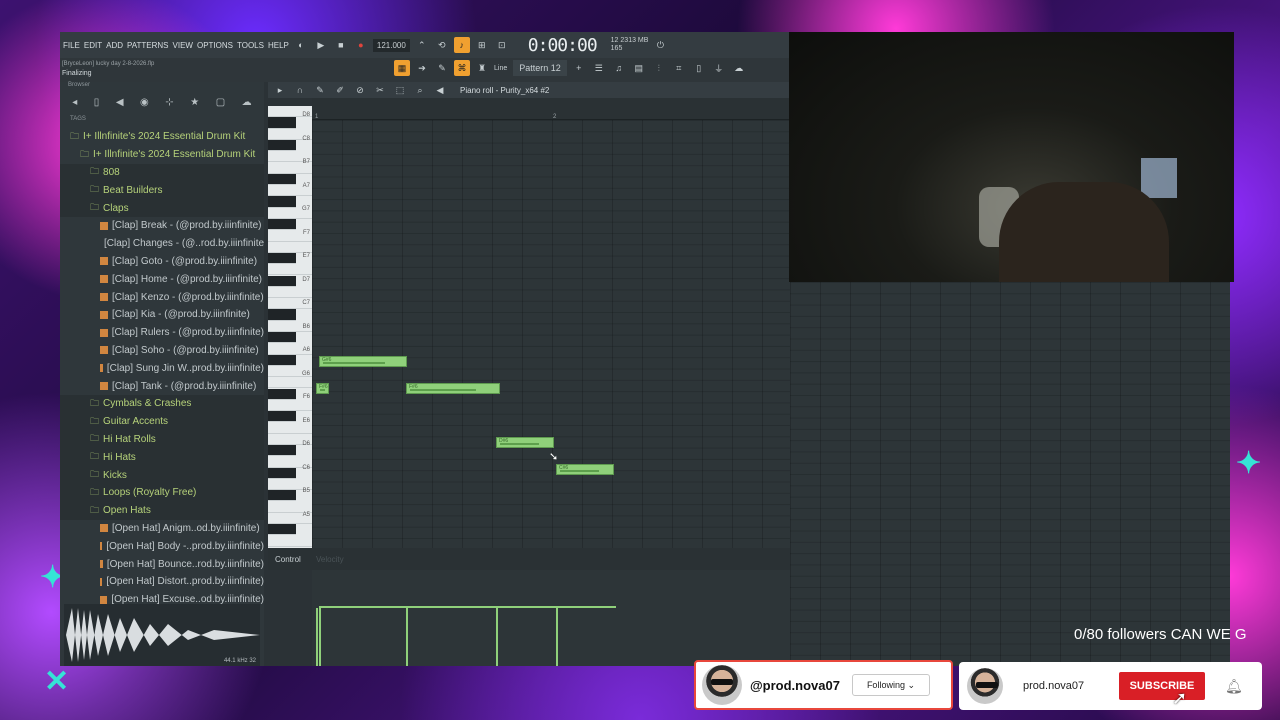 The width and height of the screenshot is (1280, 720). Describe the element at coordinates (162, 546) in the screenshot. I see `browser-file: [Open Hat] Body -..prod.by.iiinfinite)` at that location.